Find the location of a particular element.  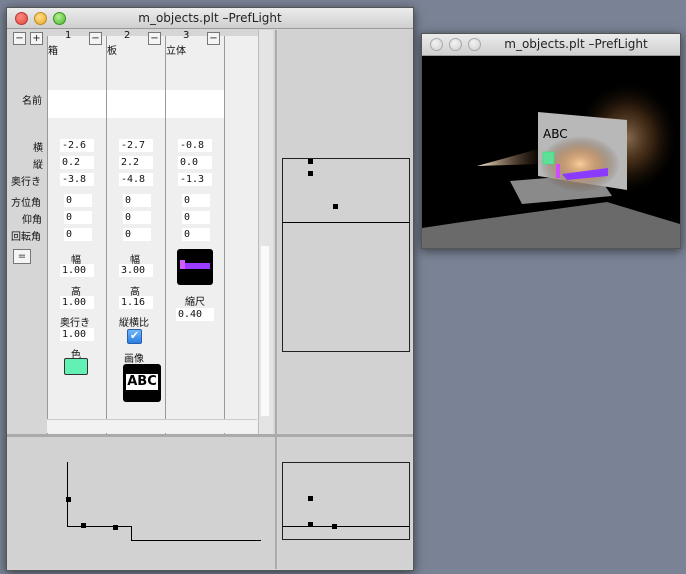

image-thumbnail: ABC is located at coordinates (142, 383).